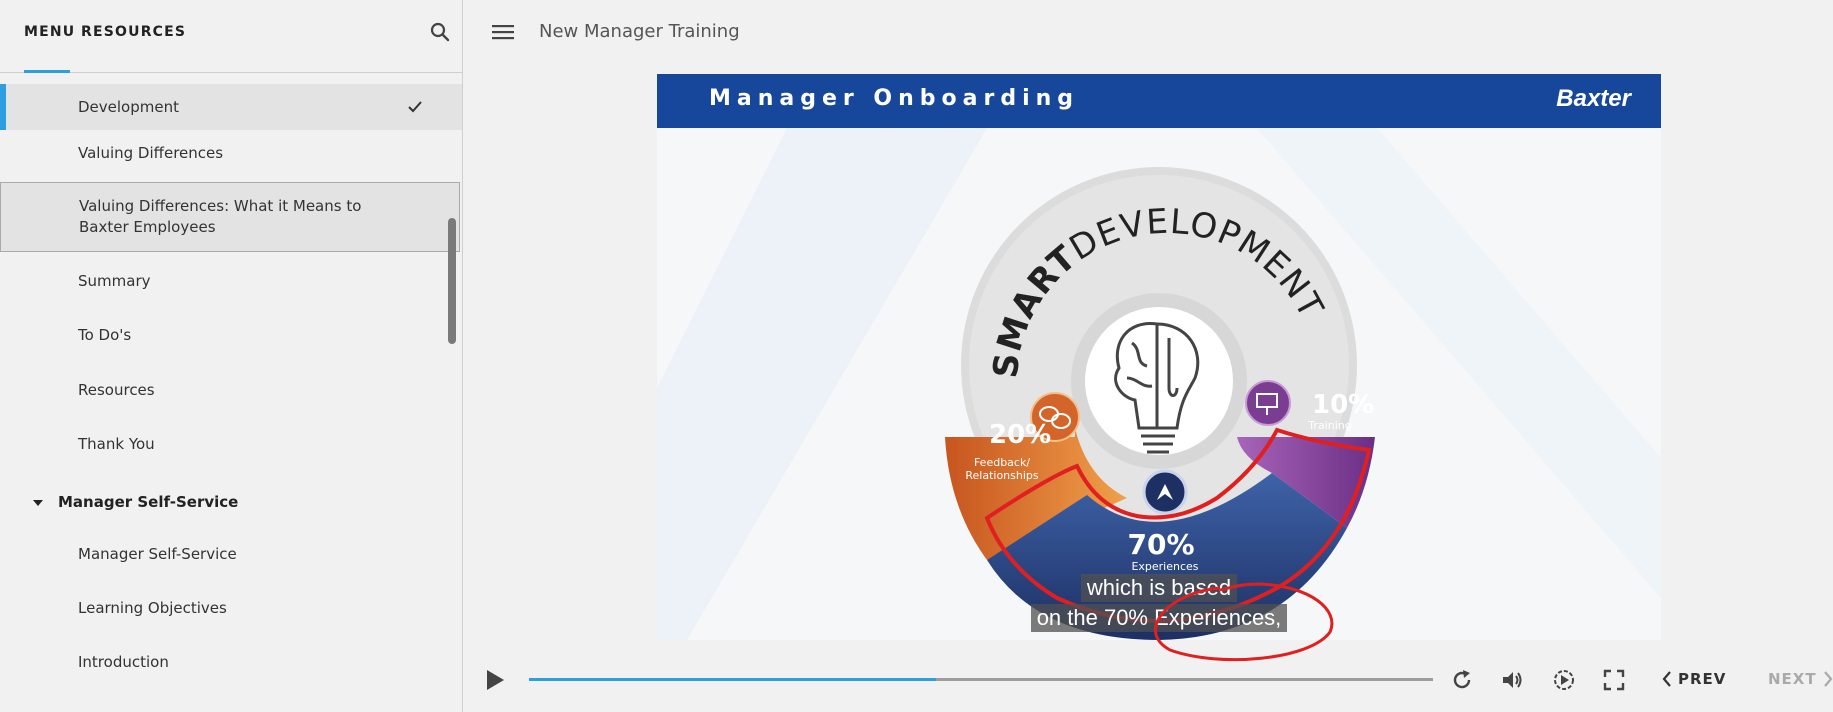 The image size is (1833, 712). What do you see at coordinates (231, 444) in the screenshot?
I see `menu-item-thank-you: Thank You` at bounding box center [231, 444].